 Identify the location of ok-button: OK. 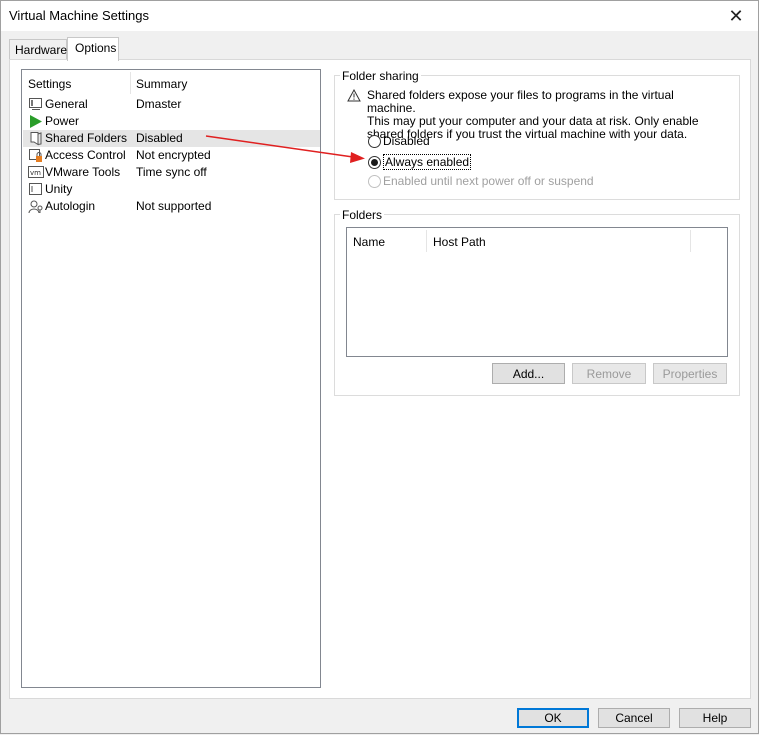
(553, 718).